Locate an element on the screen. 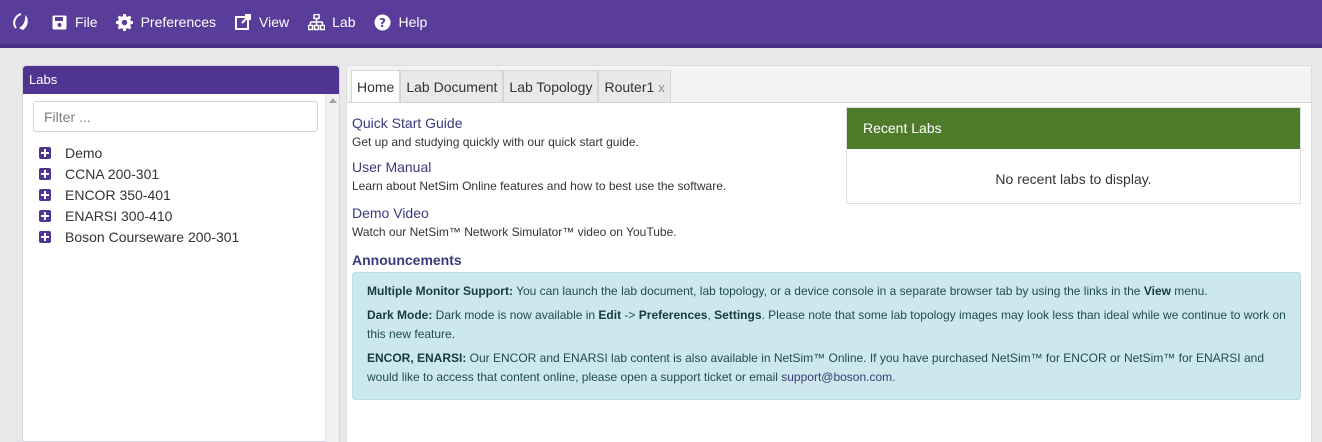 The image size is (1322, 442). lab-tree-item: ENARSI 300-410 is located at coordinates (139, 215).